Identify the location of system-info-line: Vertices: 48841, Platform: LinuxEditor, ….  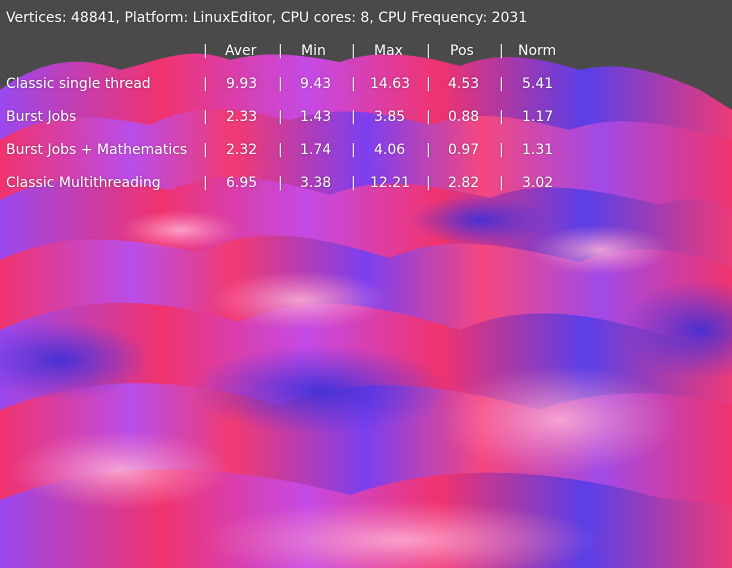
(267, 18).